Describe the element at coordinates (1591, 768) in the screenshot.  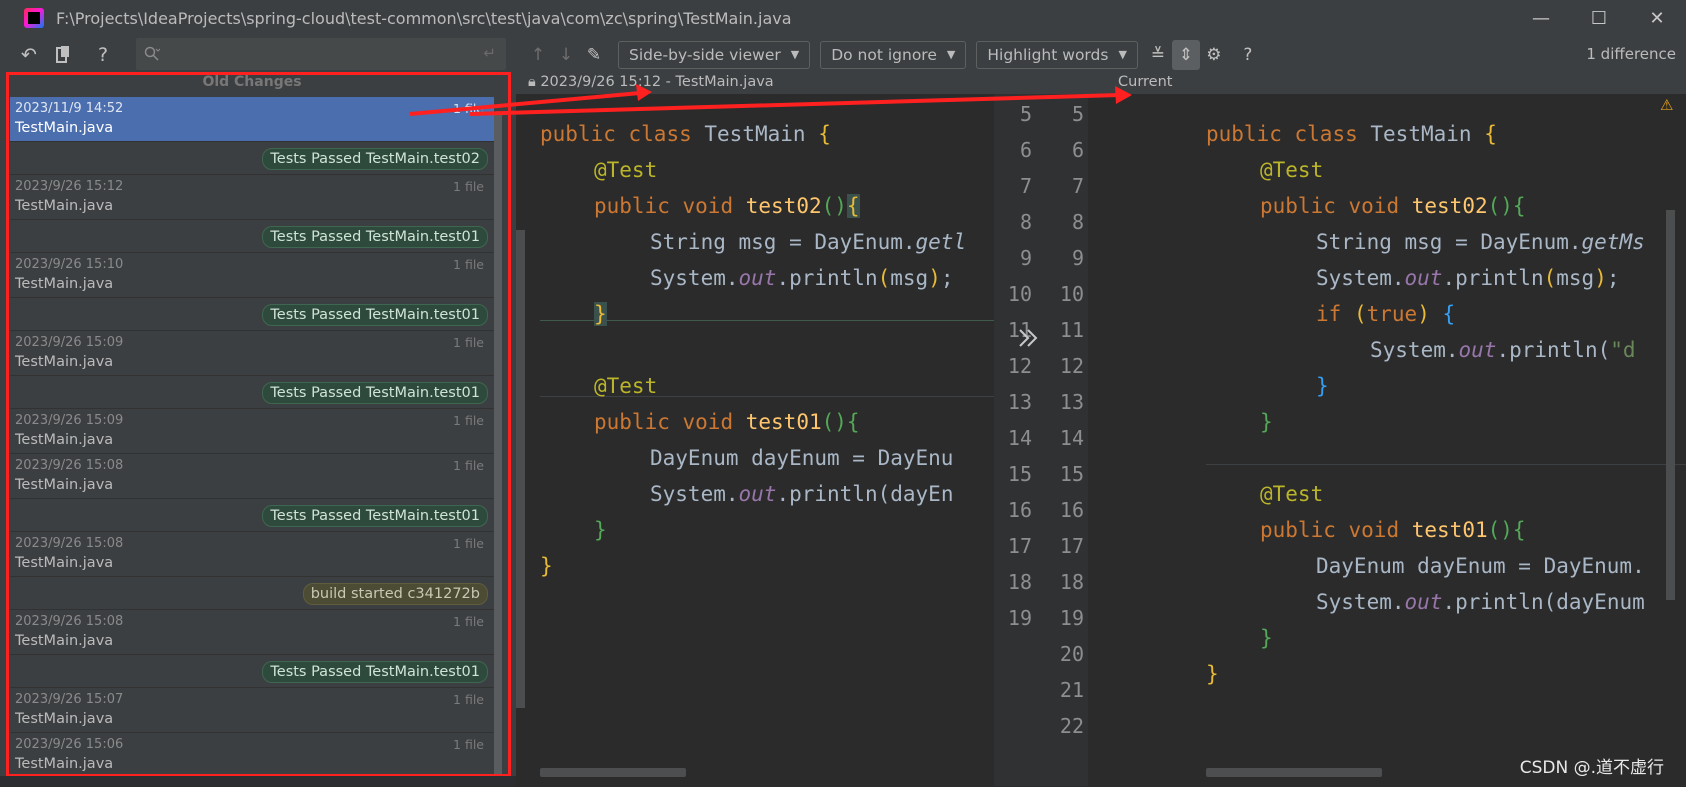
I see `watermark: CSDN @.道不虚行` at that location.